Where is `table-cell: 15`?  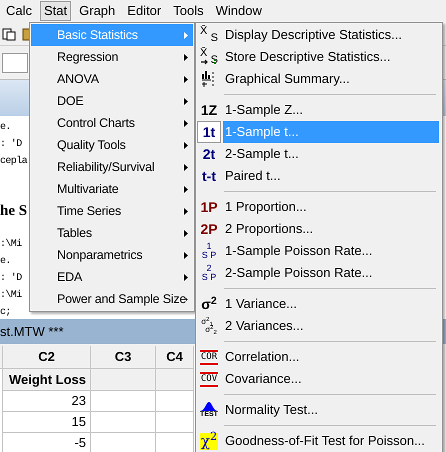 table-cell: 15 is located at coordinates (46, 422).